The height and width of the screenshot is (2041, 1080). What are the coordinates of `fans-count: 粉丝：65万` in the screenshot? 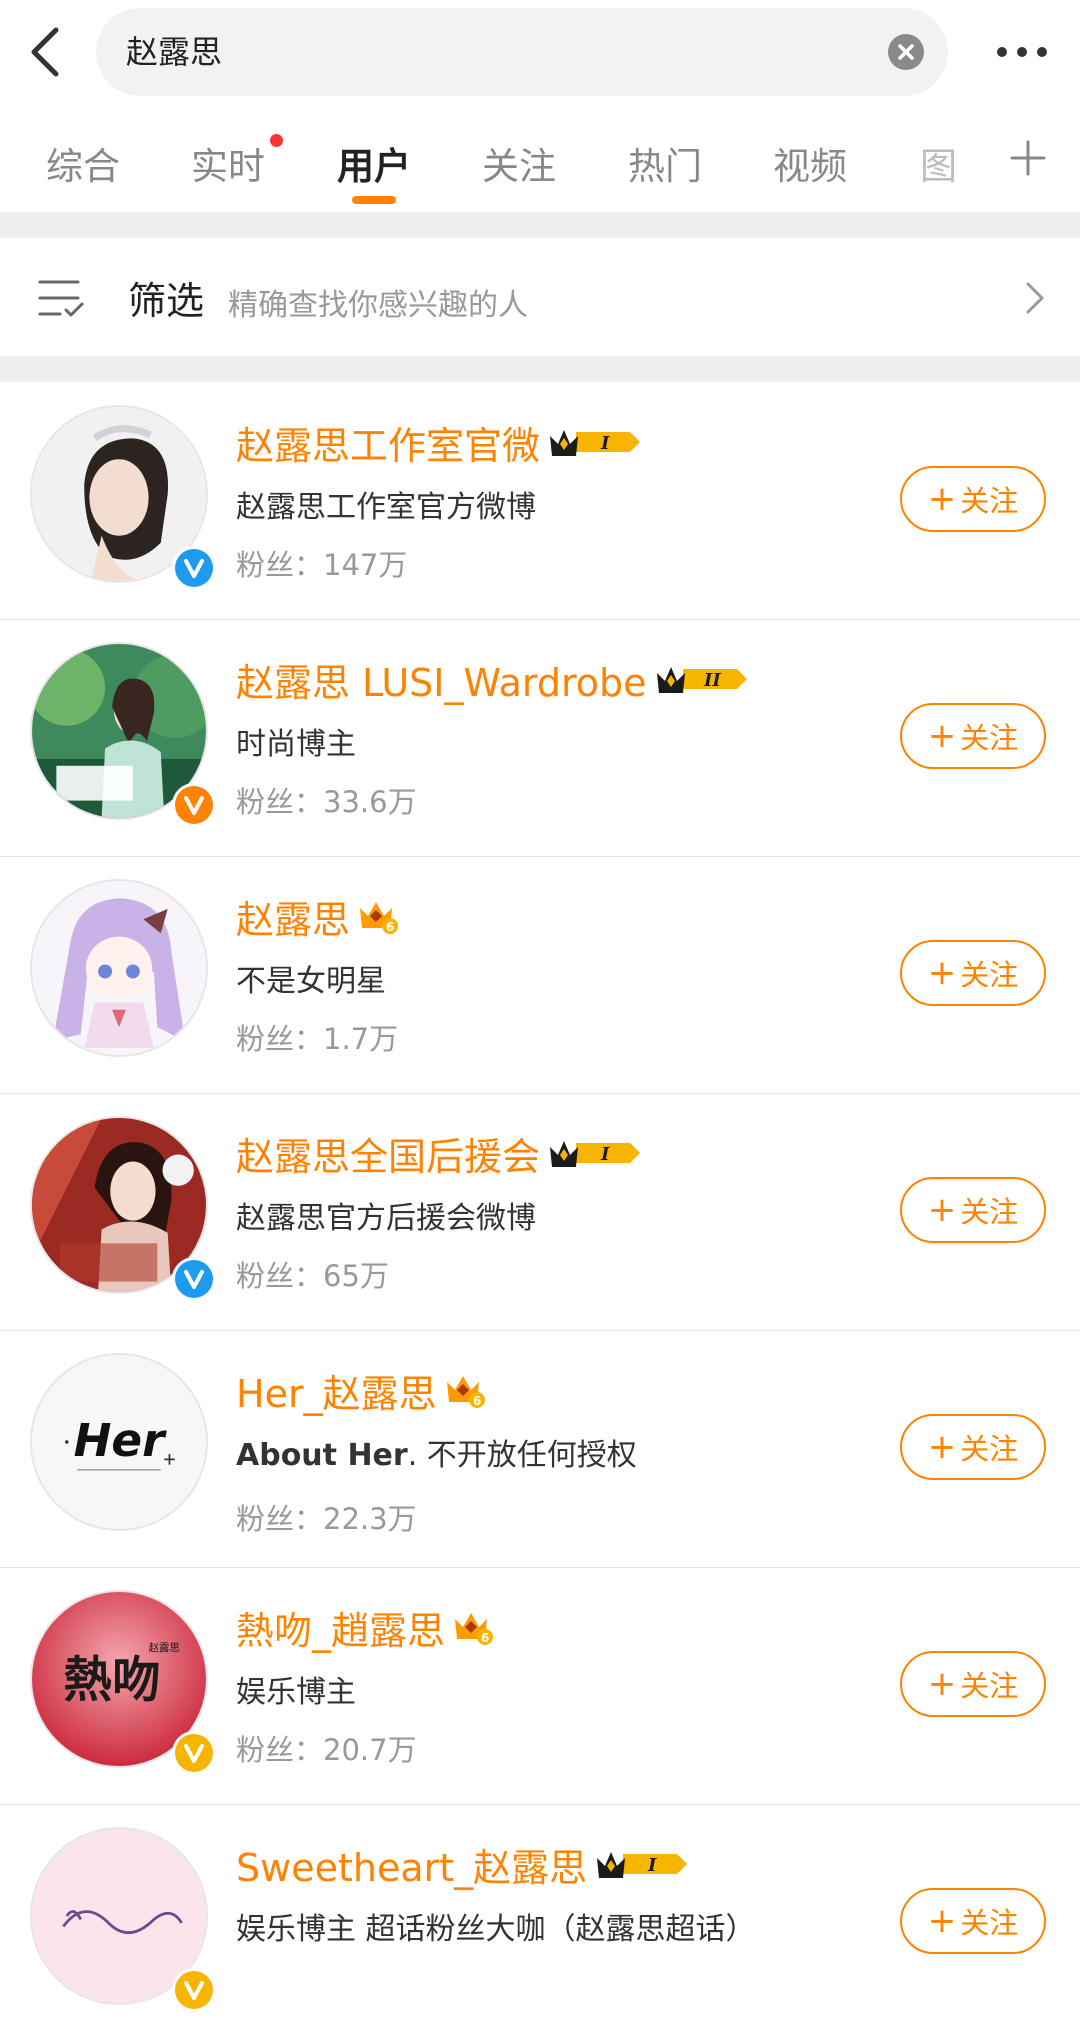 It's located at (312, 1276).